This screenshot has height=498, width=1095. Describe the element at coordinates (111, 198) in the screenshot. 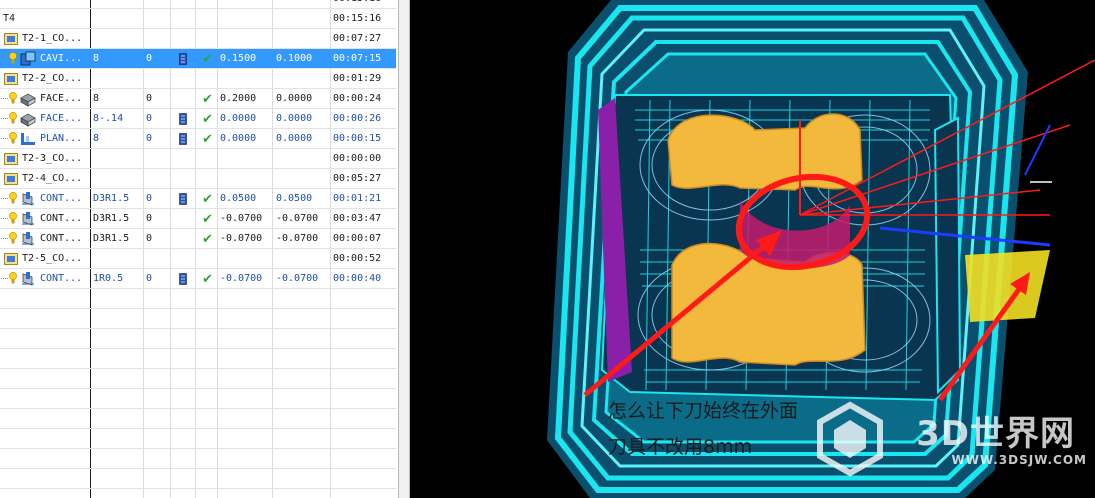

I see `tool-name: D3R1.5` at that location.